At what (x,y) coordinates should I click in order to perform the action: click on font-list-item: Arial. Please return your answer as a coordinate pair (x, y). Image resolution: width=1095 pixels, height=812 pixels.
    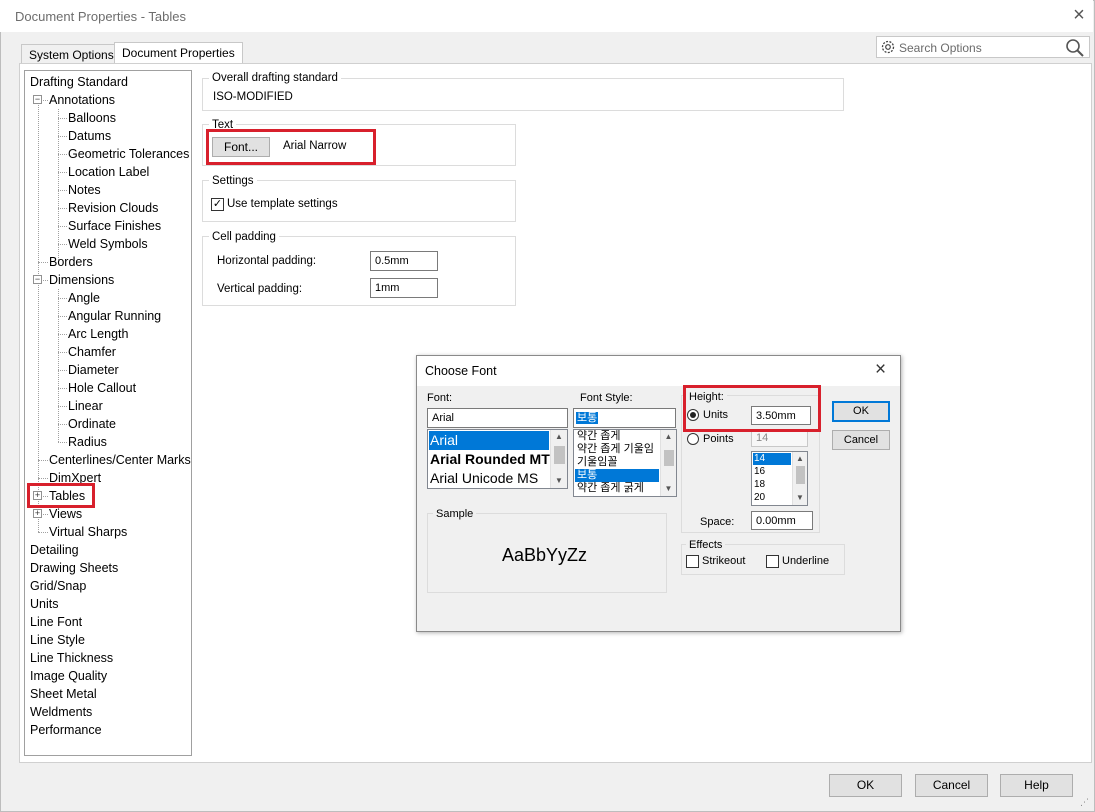
    Looking at the image, I should click on (489, 440).